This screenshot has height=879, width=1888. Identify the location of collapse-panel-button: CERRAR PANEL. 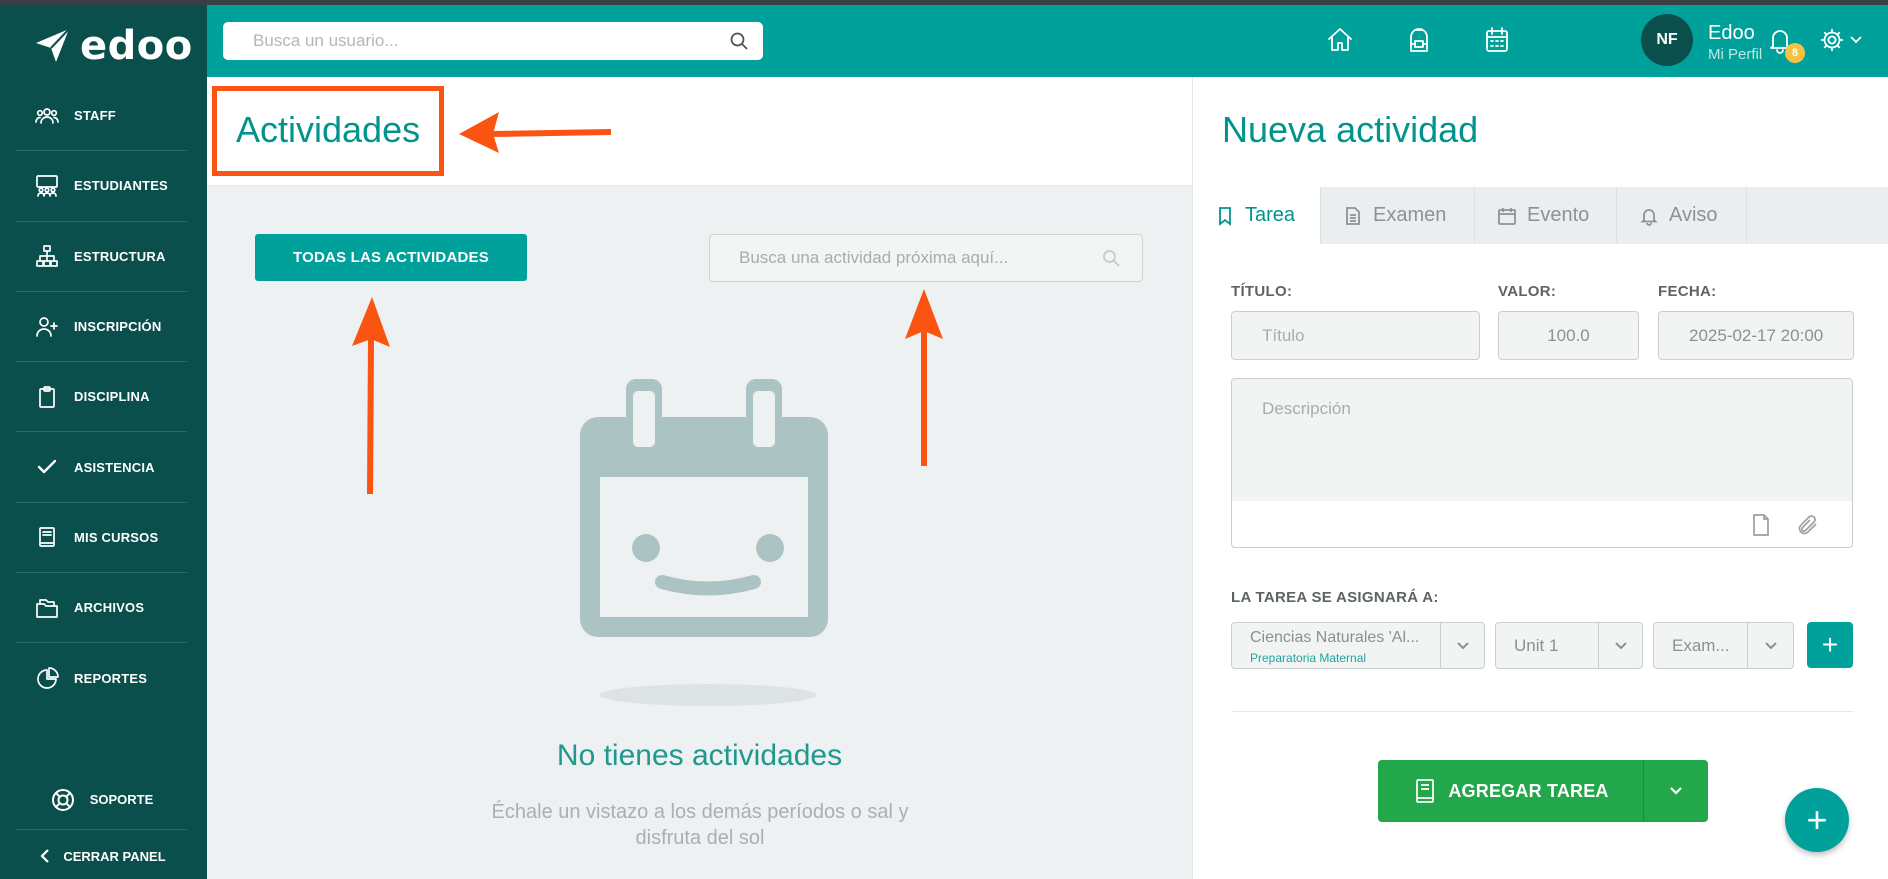
(101, 856).